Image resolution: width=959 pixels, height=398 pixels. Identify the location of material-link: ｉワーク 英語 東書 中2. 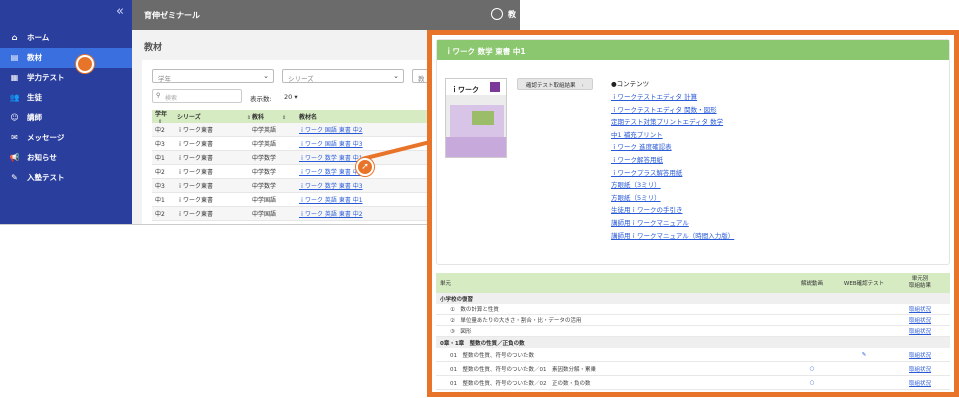
(331, 214).